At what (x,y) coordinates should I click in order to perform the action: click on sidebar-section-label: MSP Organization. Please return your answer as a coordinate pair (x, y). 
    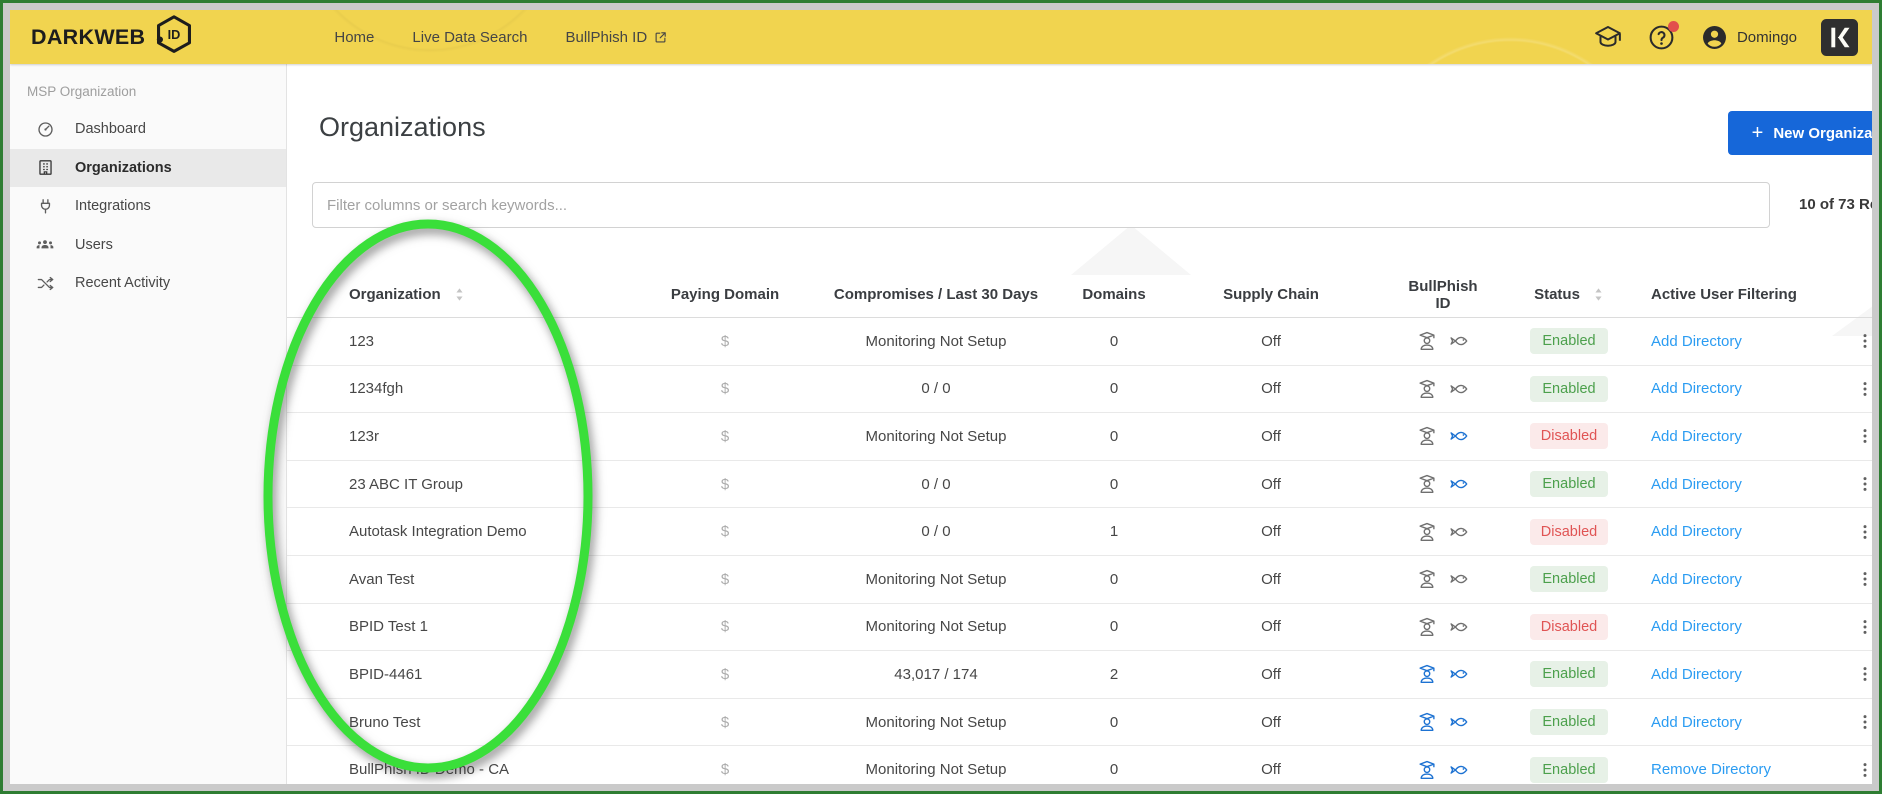
    Looking at the image, I should click on (82, 91).